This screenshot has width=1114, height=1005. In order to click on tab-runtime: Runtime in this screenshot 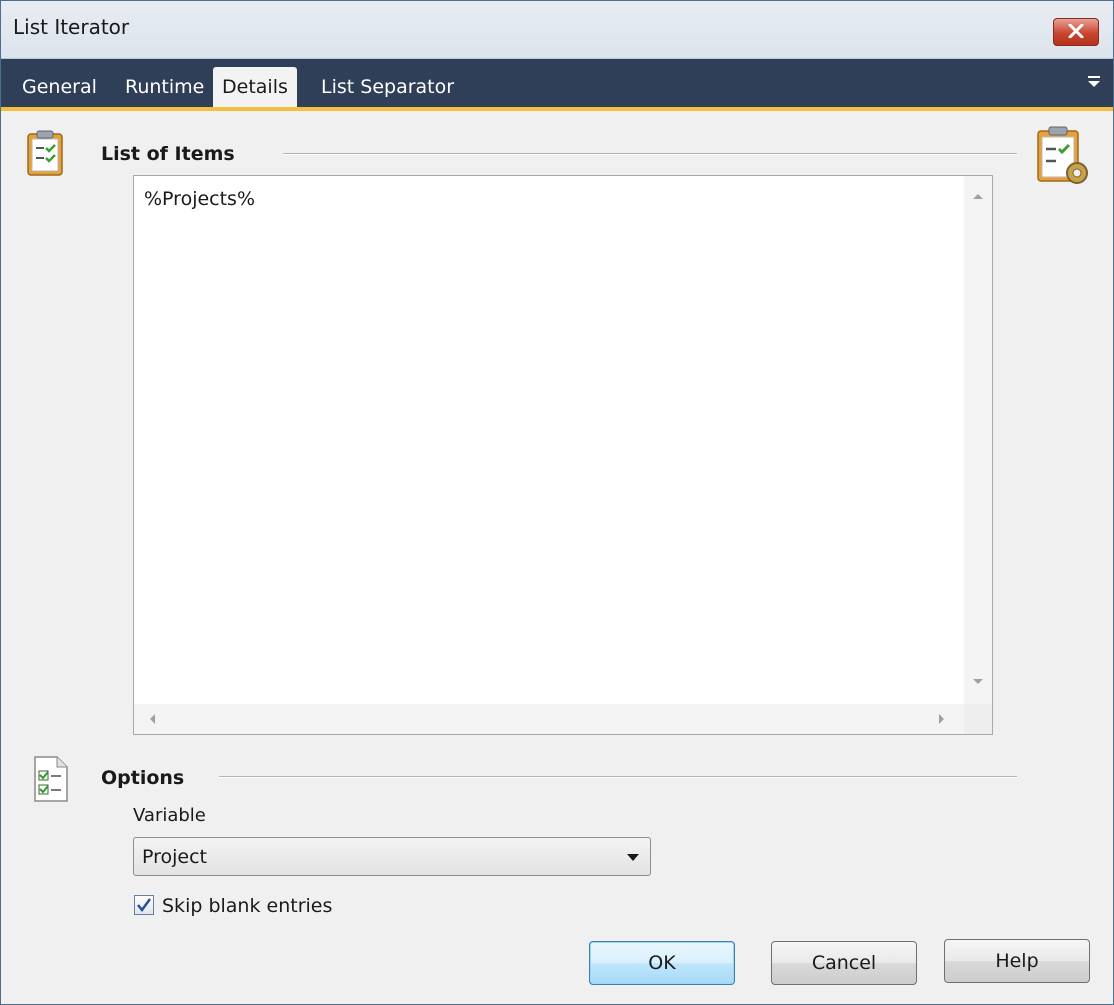, I will do `click(164, 87)`.